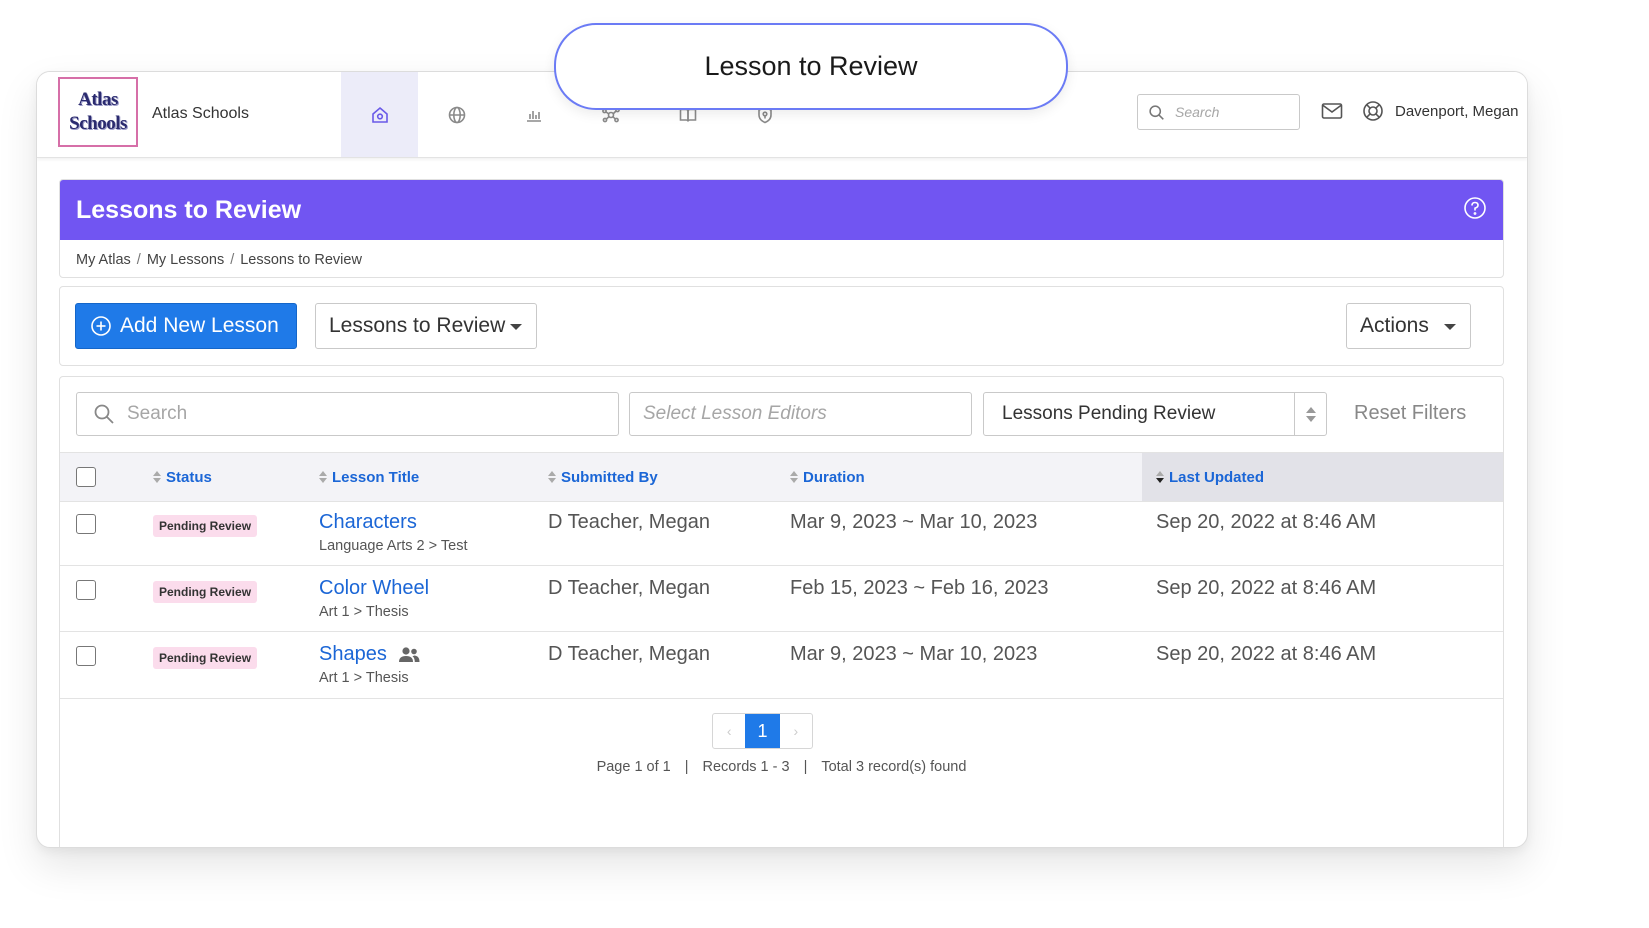 The height and width of the screenshot is (928, 1649). I want to click on lesson-search-placeholder: Search, so click(157, 413).